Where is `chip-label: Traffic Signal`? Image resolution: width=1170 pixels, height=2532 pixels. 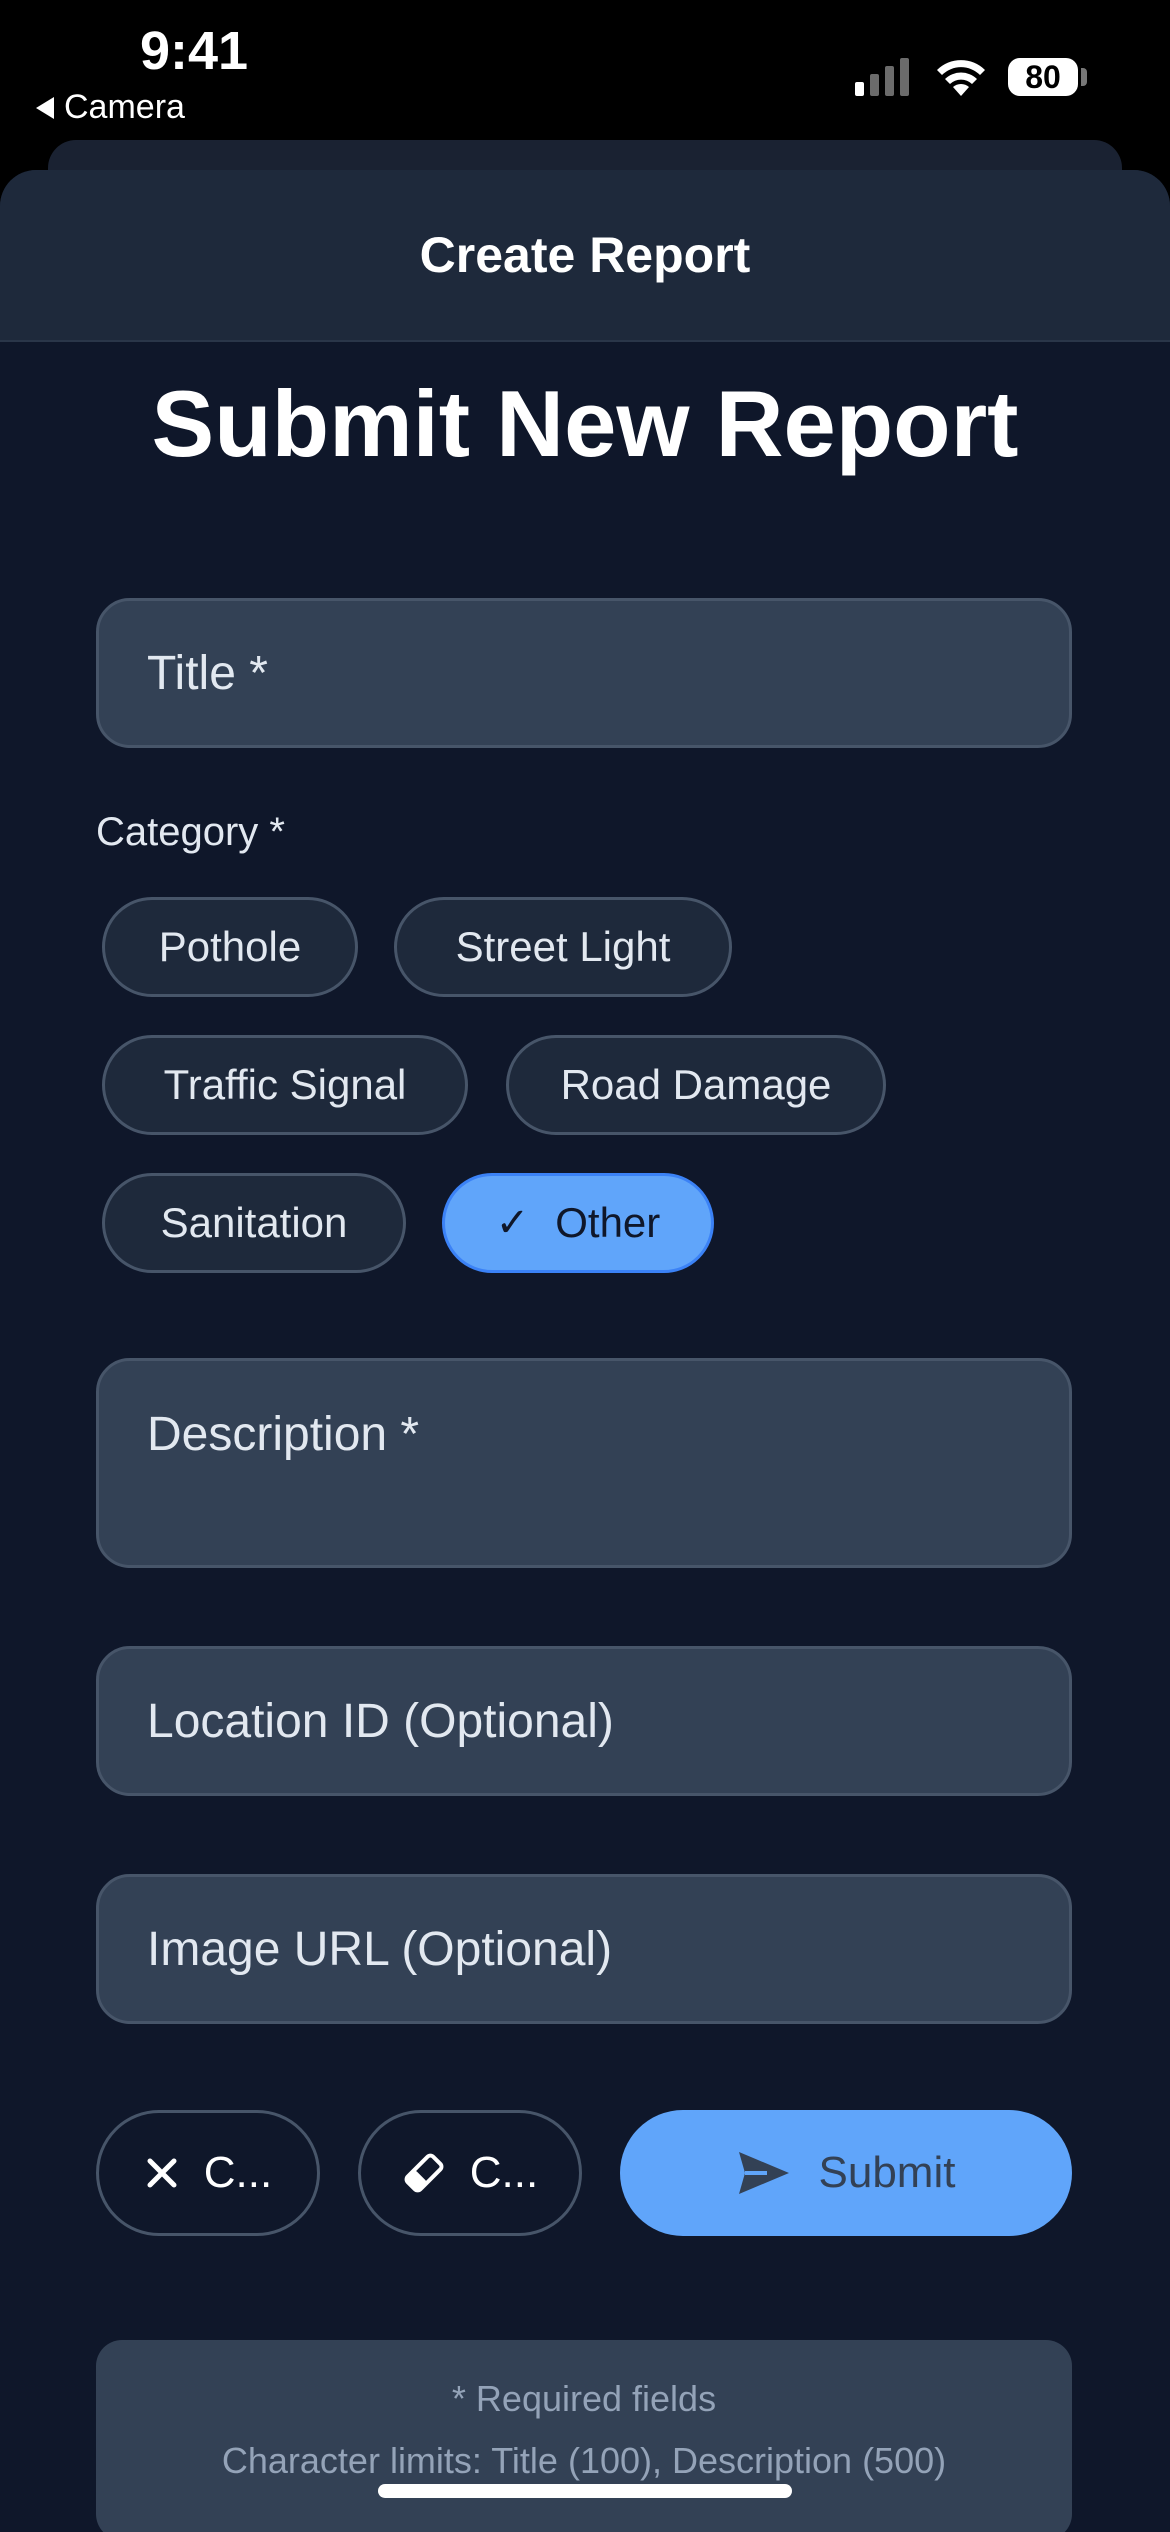
chip-label: Traffic Signal is located at coordinates (285, 1084).